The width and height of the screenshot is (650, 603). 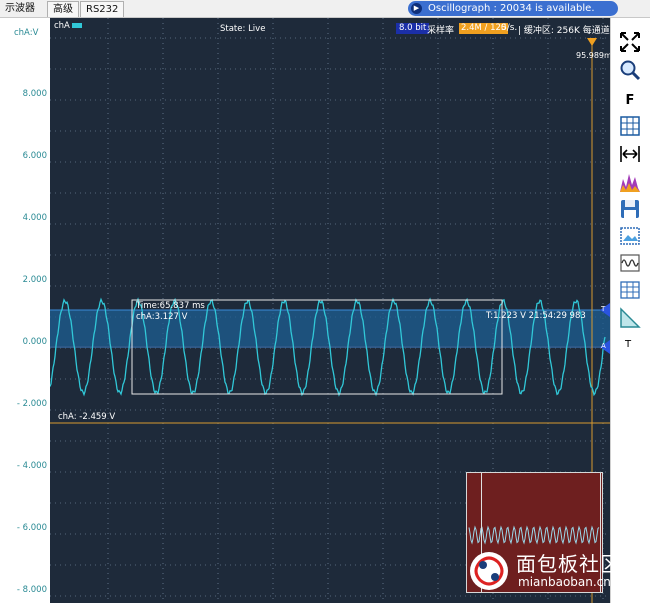 I want to click on bit-depth-badge: 8.0 bit, so click(x=413, y=28).